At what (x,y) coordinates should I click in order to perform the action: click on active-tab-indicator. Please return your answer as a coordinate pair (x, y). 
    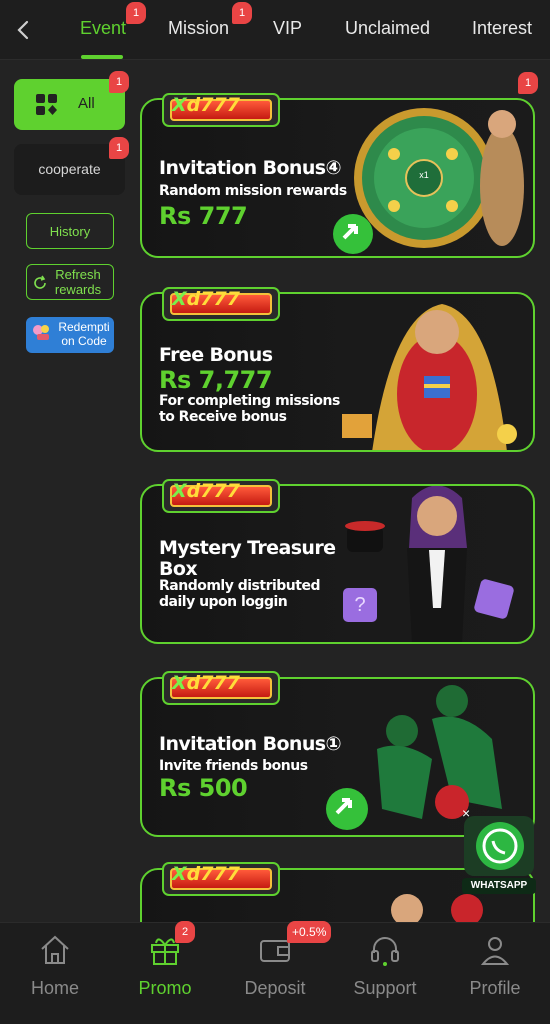
    Looking at the image, I should click on (102, 57).